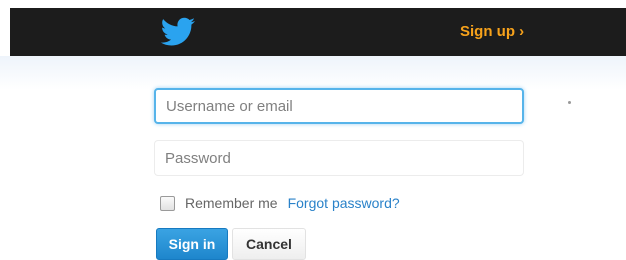 Image resolution: width=626 pixels, height=260 pixels. Describe the element at coordinates (178, 33) in the screenshot. I see `twitter-bird-icon` at that location.